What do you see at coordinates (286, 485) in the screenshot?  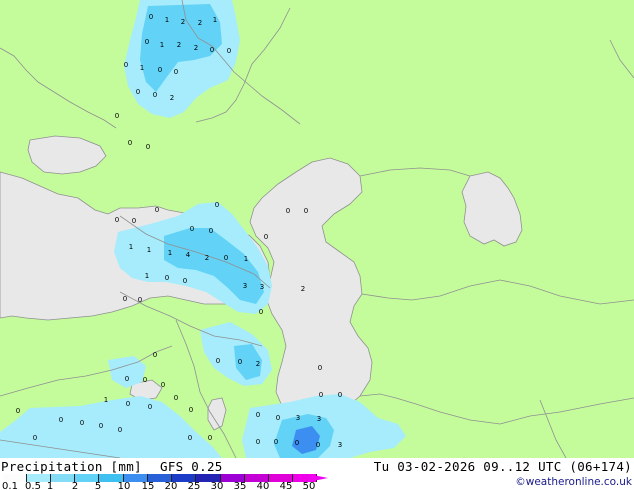 I see `scale-tick-label: 45` at bounding box center [286, 485].